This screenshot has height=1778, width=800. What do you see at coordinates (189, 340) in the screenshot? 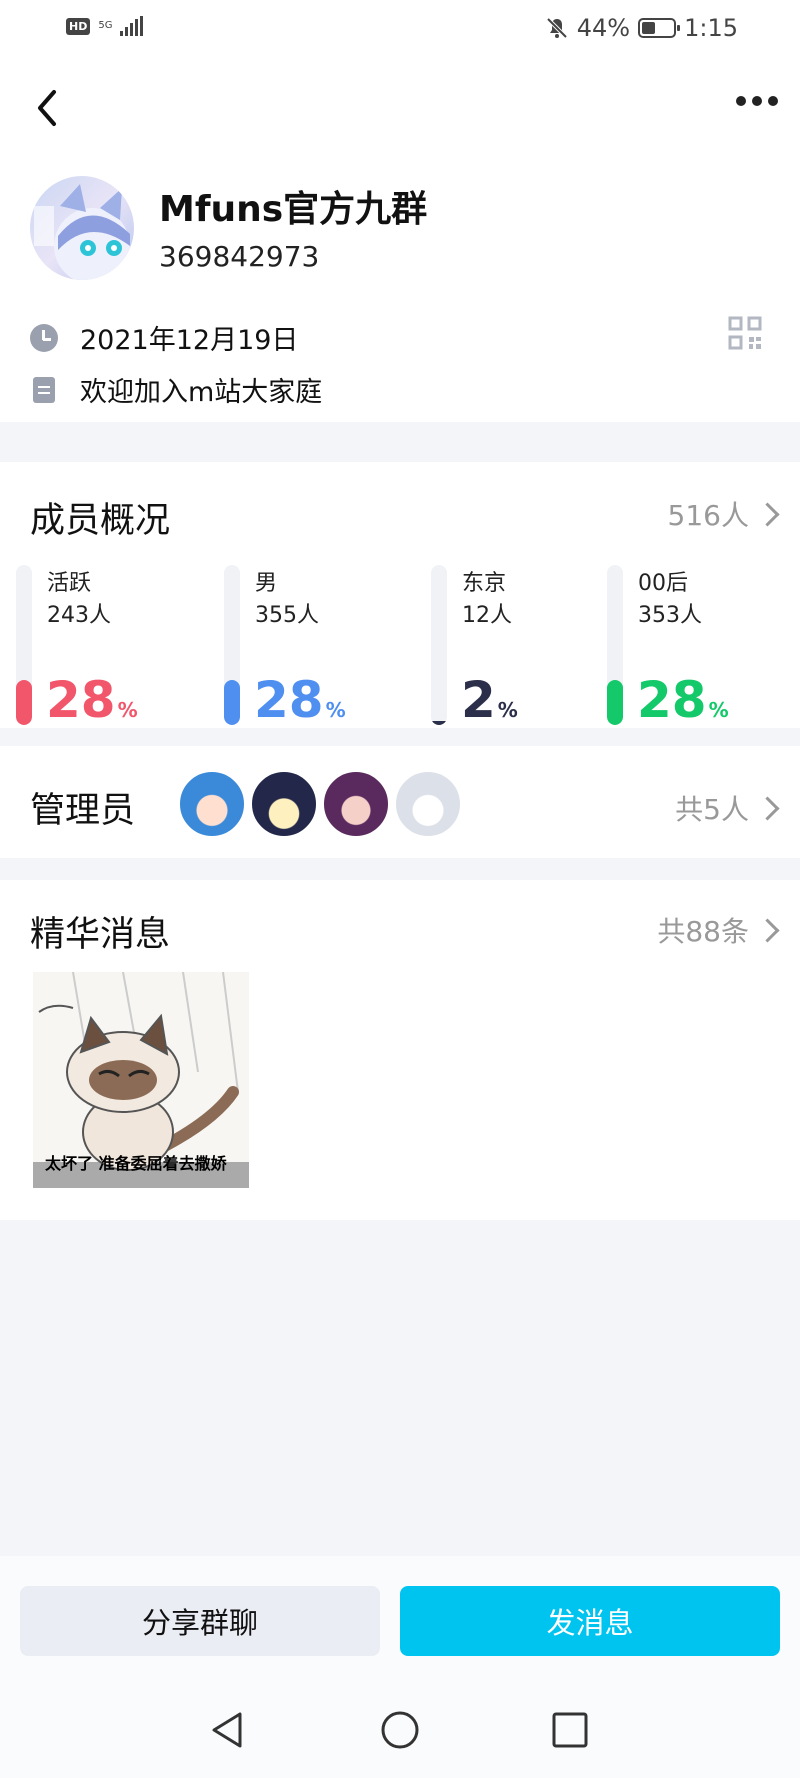
I see `created-date: 2021年12月19日` at bounding box center [189, 340].